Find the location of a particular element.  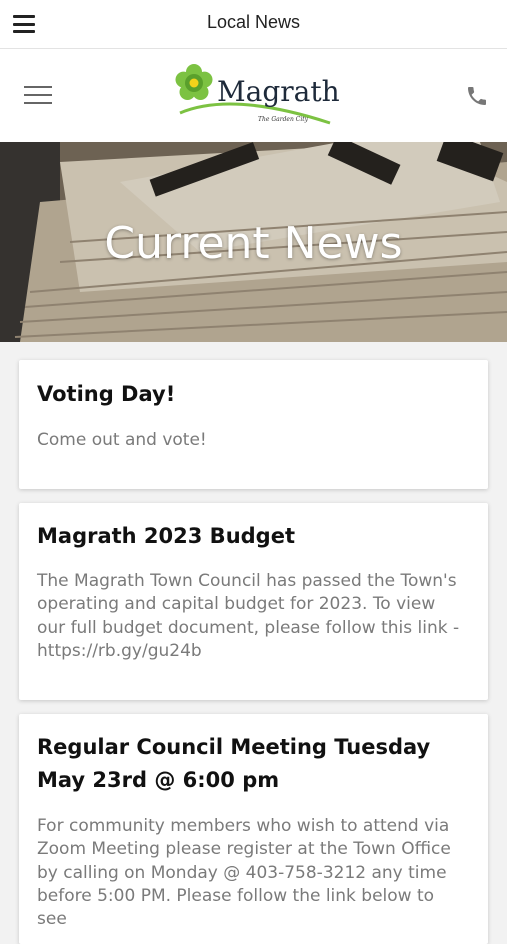

page-title: Local News is located at coordinates (253, 22).